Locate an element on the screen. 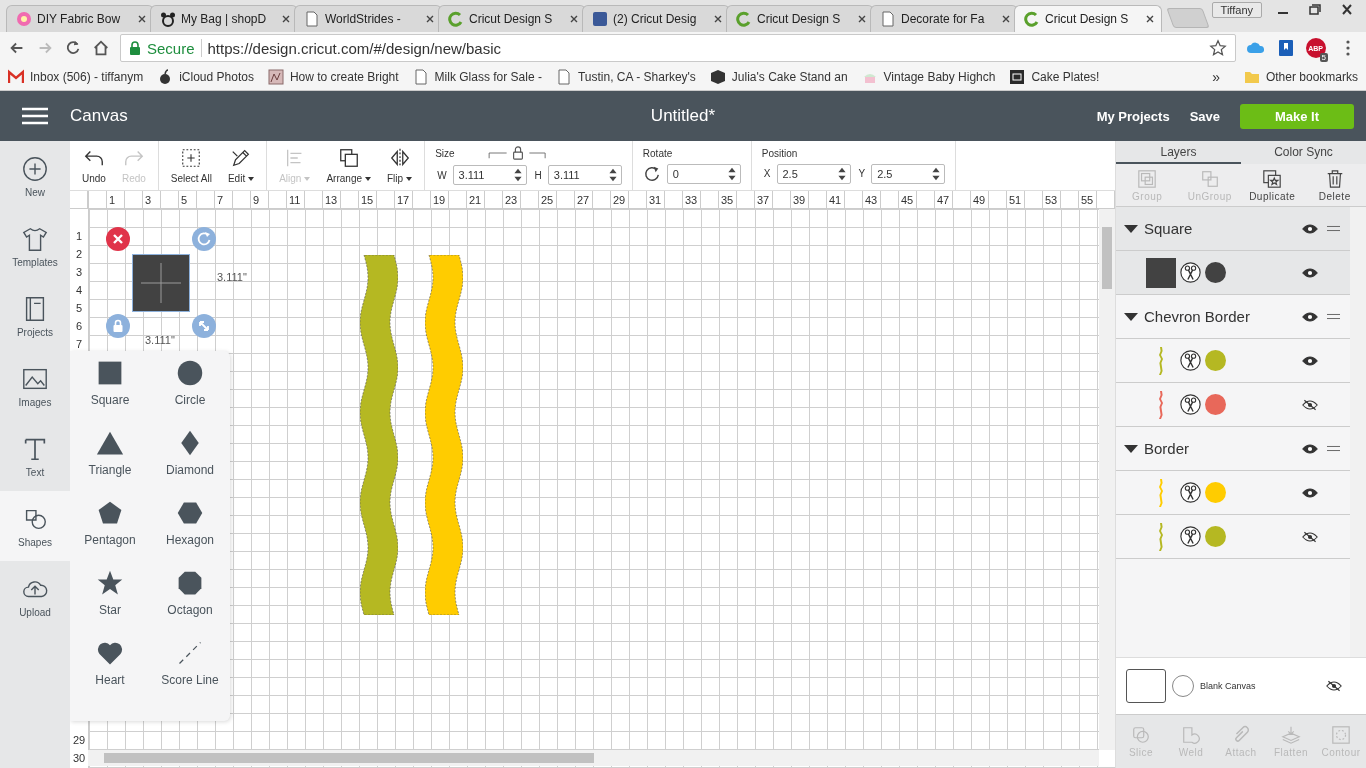  resize-handle-icon is located at coordinates (204, 326).